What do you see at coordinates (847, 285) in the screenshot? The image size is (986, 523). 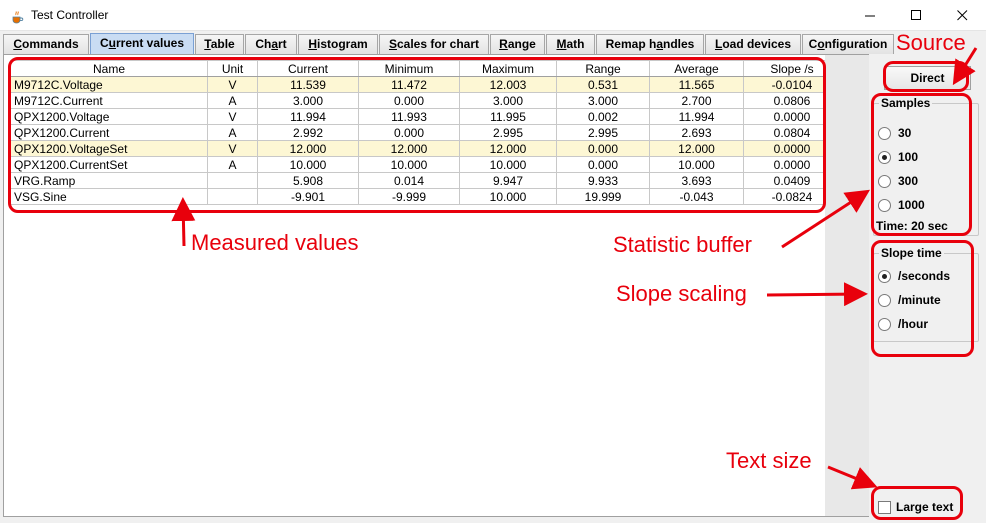 I see `table-gutter` at bounding box center [847, 285].